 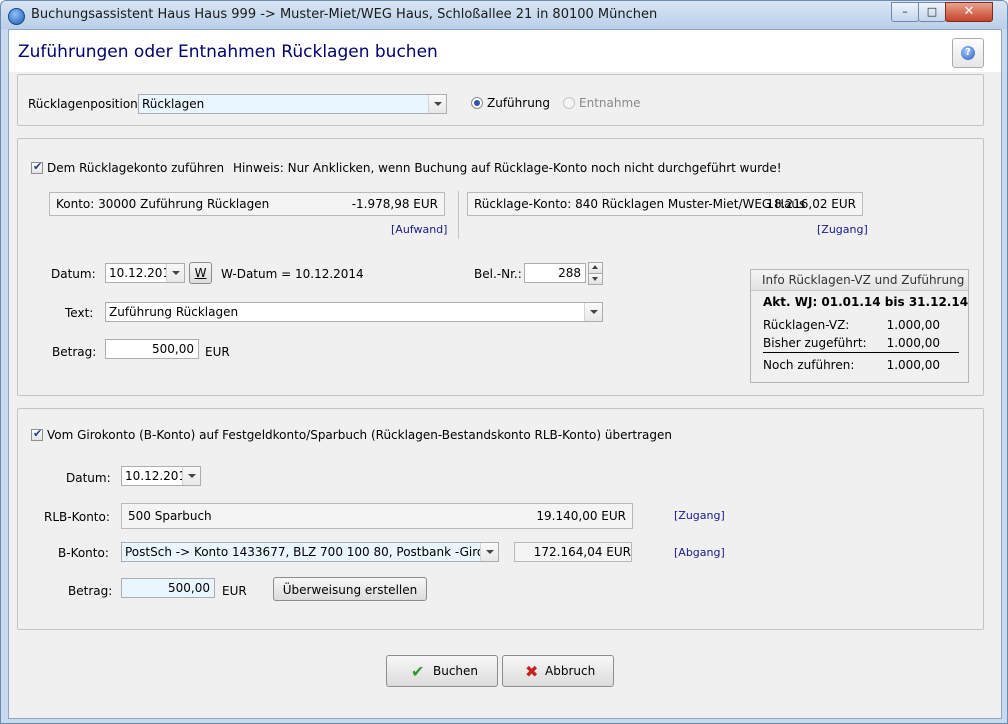 What do you see at coordinates (83, 553) in the screenshot?
I see `bkonto-label: B-Konto:` at bounding box center [83, 553].